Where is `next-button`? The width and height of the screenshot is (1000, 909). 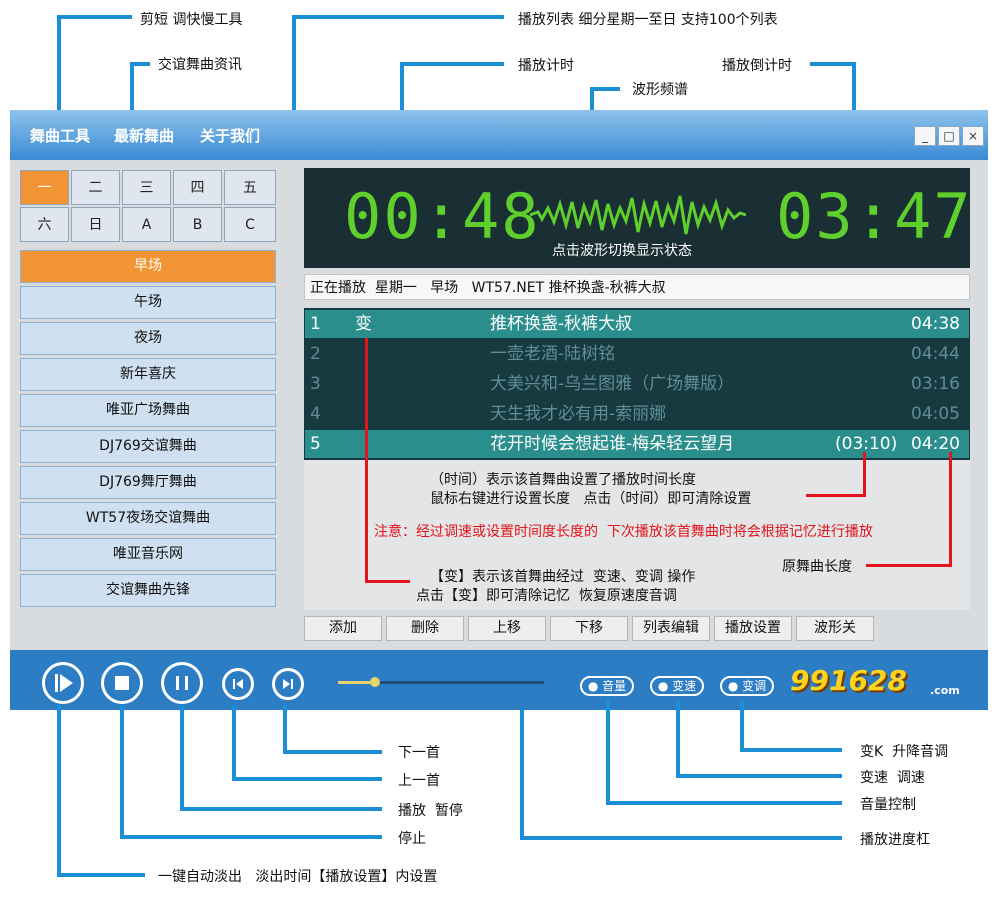
next-button is located at coordinates (288, 684).